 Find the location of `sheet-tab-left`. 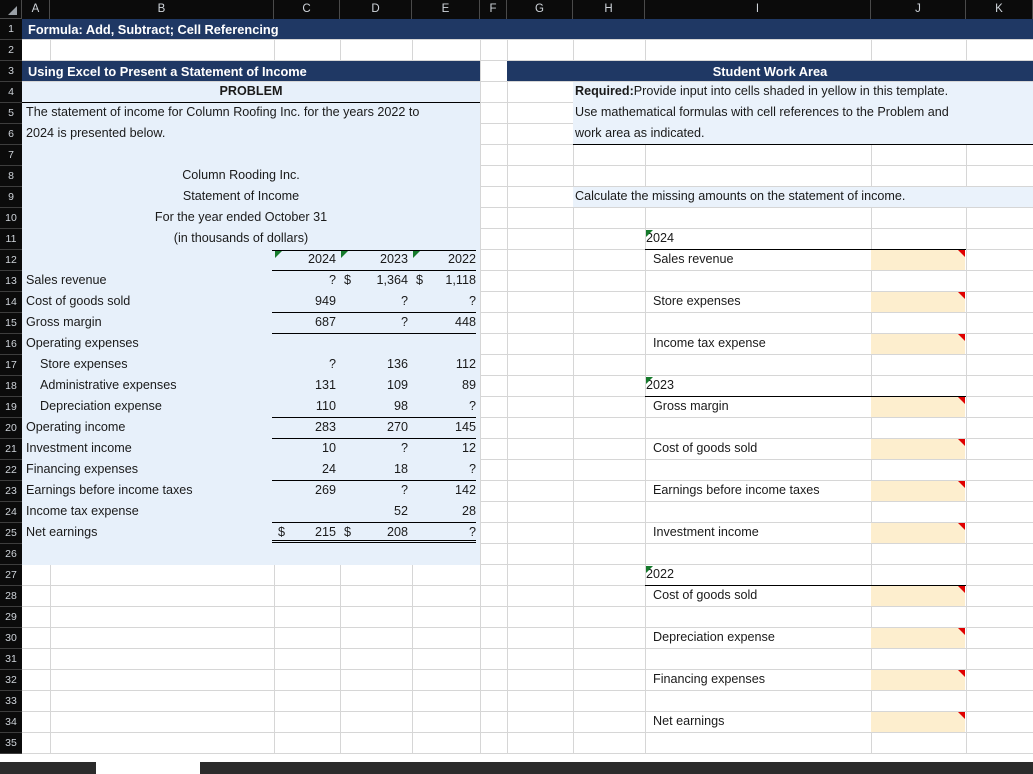

sheet-tab-left is located at coordinates (48, 768).